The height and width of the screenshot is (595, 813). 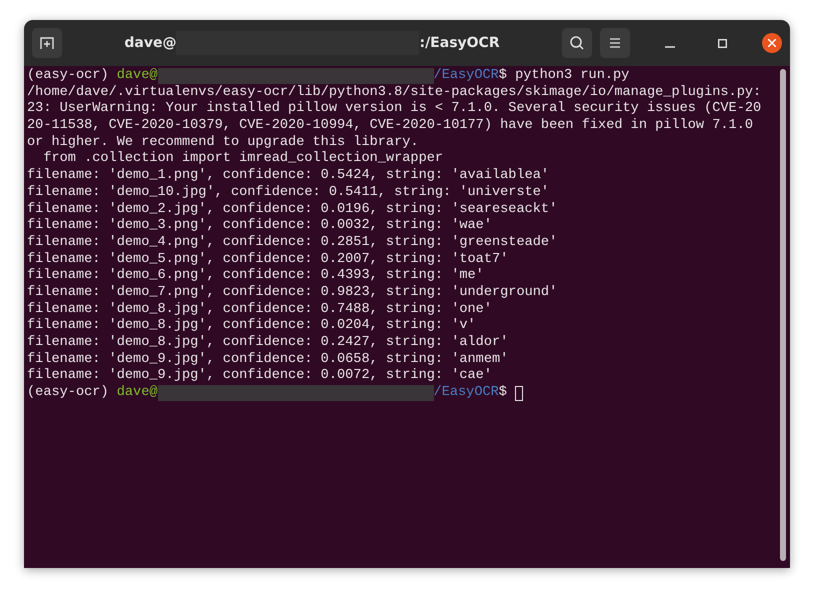 I want to click on scrollbar-thumb, so click(x=783, y=315).